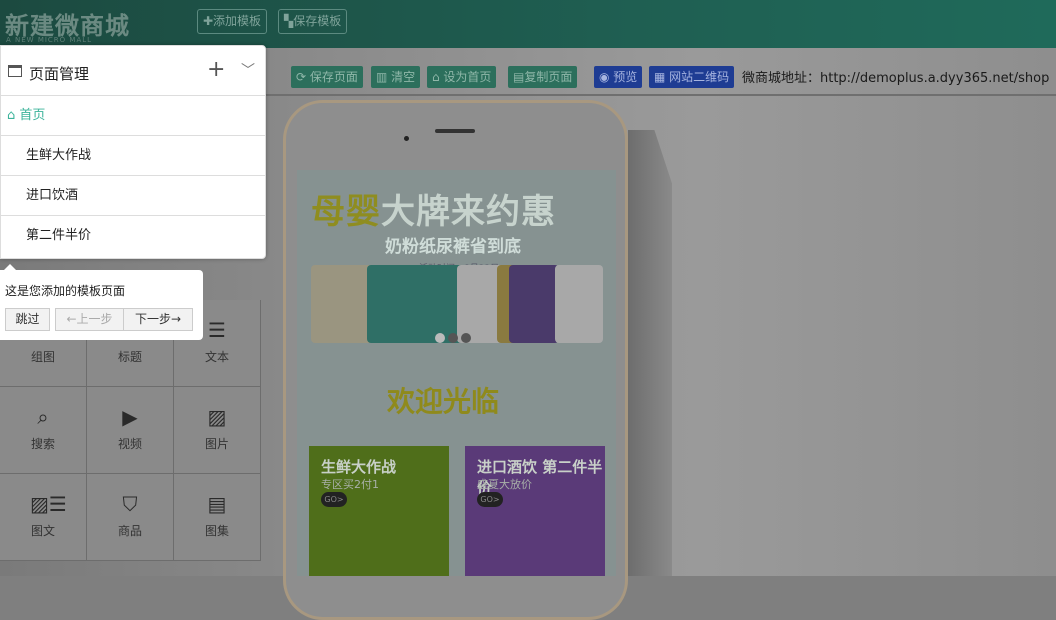 This screenshot has width=1056, height=620. What do you see at coordinates (692, 77) in the screenshot?
I see `qrcode-button: ▦ 网站二维码` at bounding box center [692, 77].